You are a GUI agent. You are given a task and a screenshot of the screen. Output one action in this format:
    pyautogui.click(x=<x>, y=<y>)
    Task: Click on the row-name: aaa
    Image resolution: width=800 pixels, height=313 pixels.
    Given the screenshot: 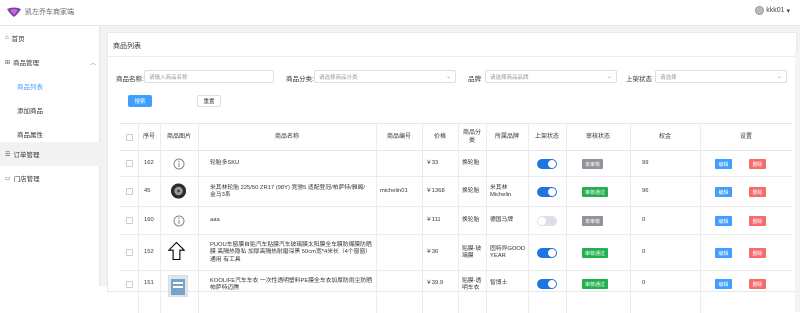 What is the action you would take?
    pyautogui.click(x=215, y=220)
    